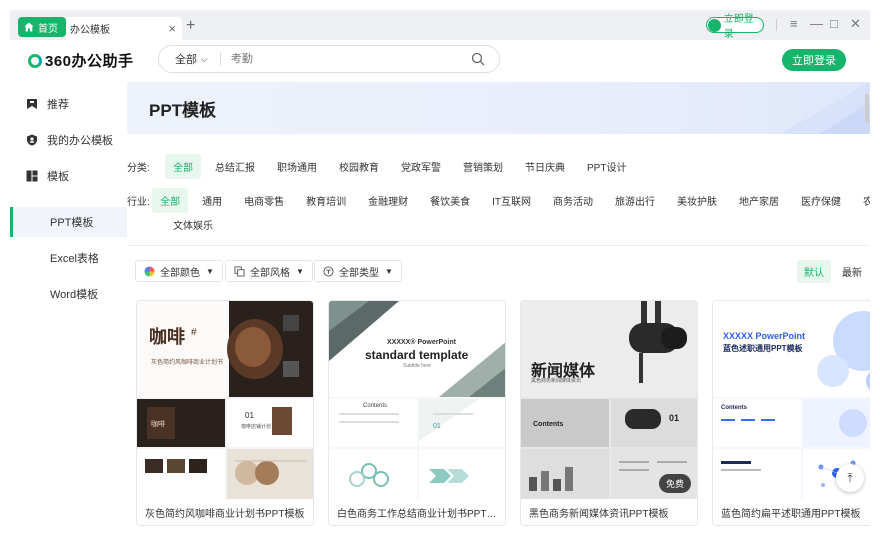 This screenshot has height=556, width=880. What do you see at coordinates (58, 177) in the screenshot?
I see `sidebar-item-label: 模板` at bounding box center [58, 177].